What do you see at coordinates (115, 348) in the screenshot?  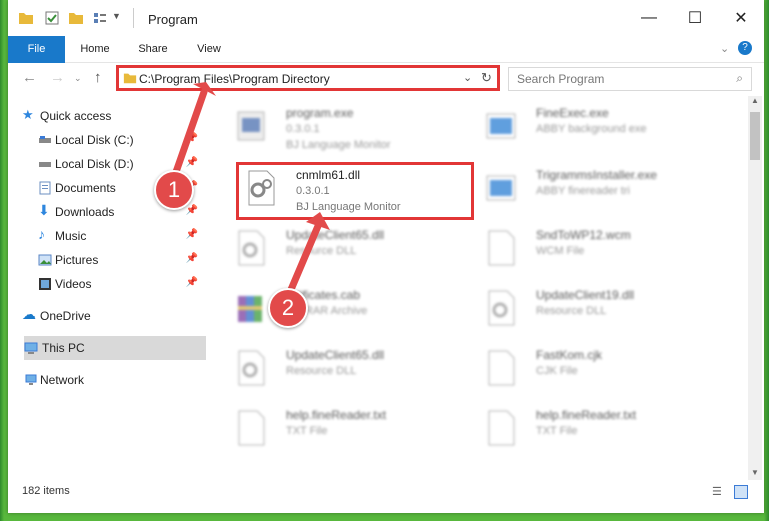 I see `sidebar-item-this-pc: This PC` at bounding box center [115, 348].